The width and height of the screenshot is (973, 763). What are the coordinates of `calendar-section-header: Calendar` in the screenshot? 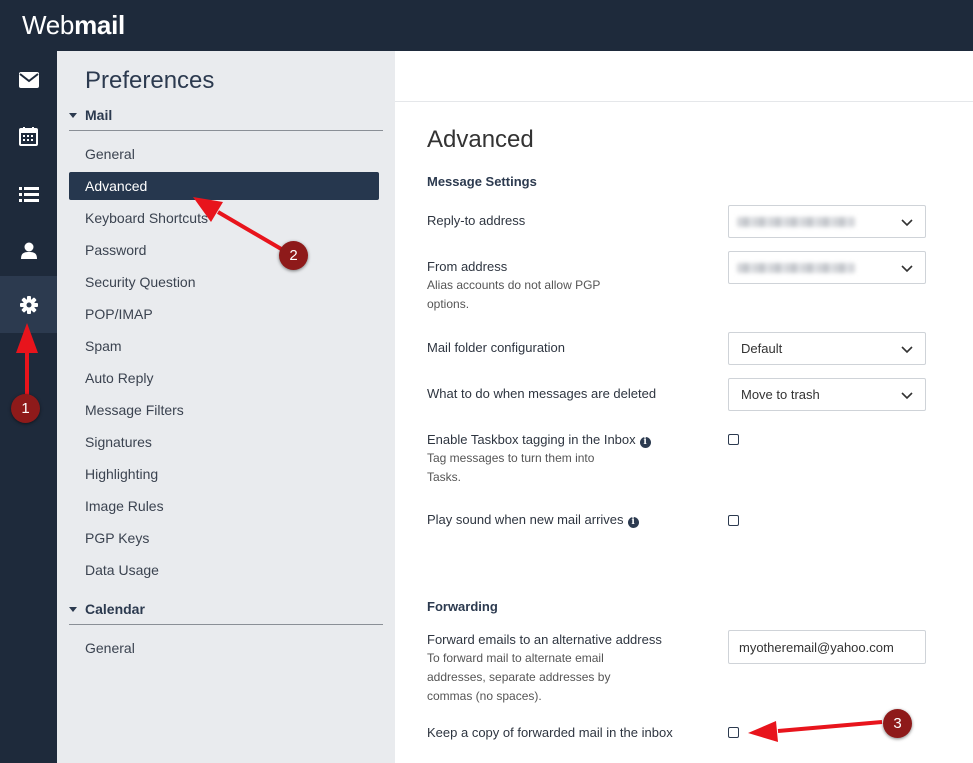 It's located at (226, 612).